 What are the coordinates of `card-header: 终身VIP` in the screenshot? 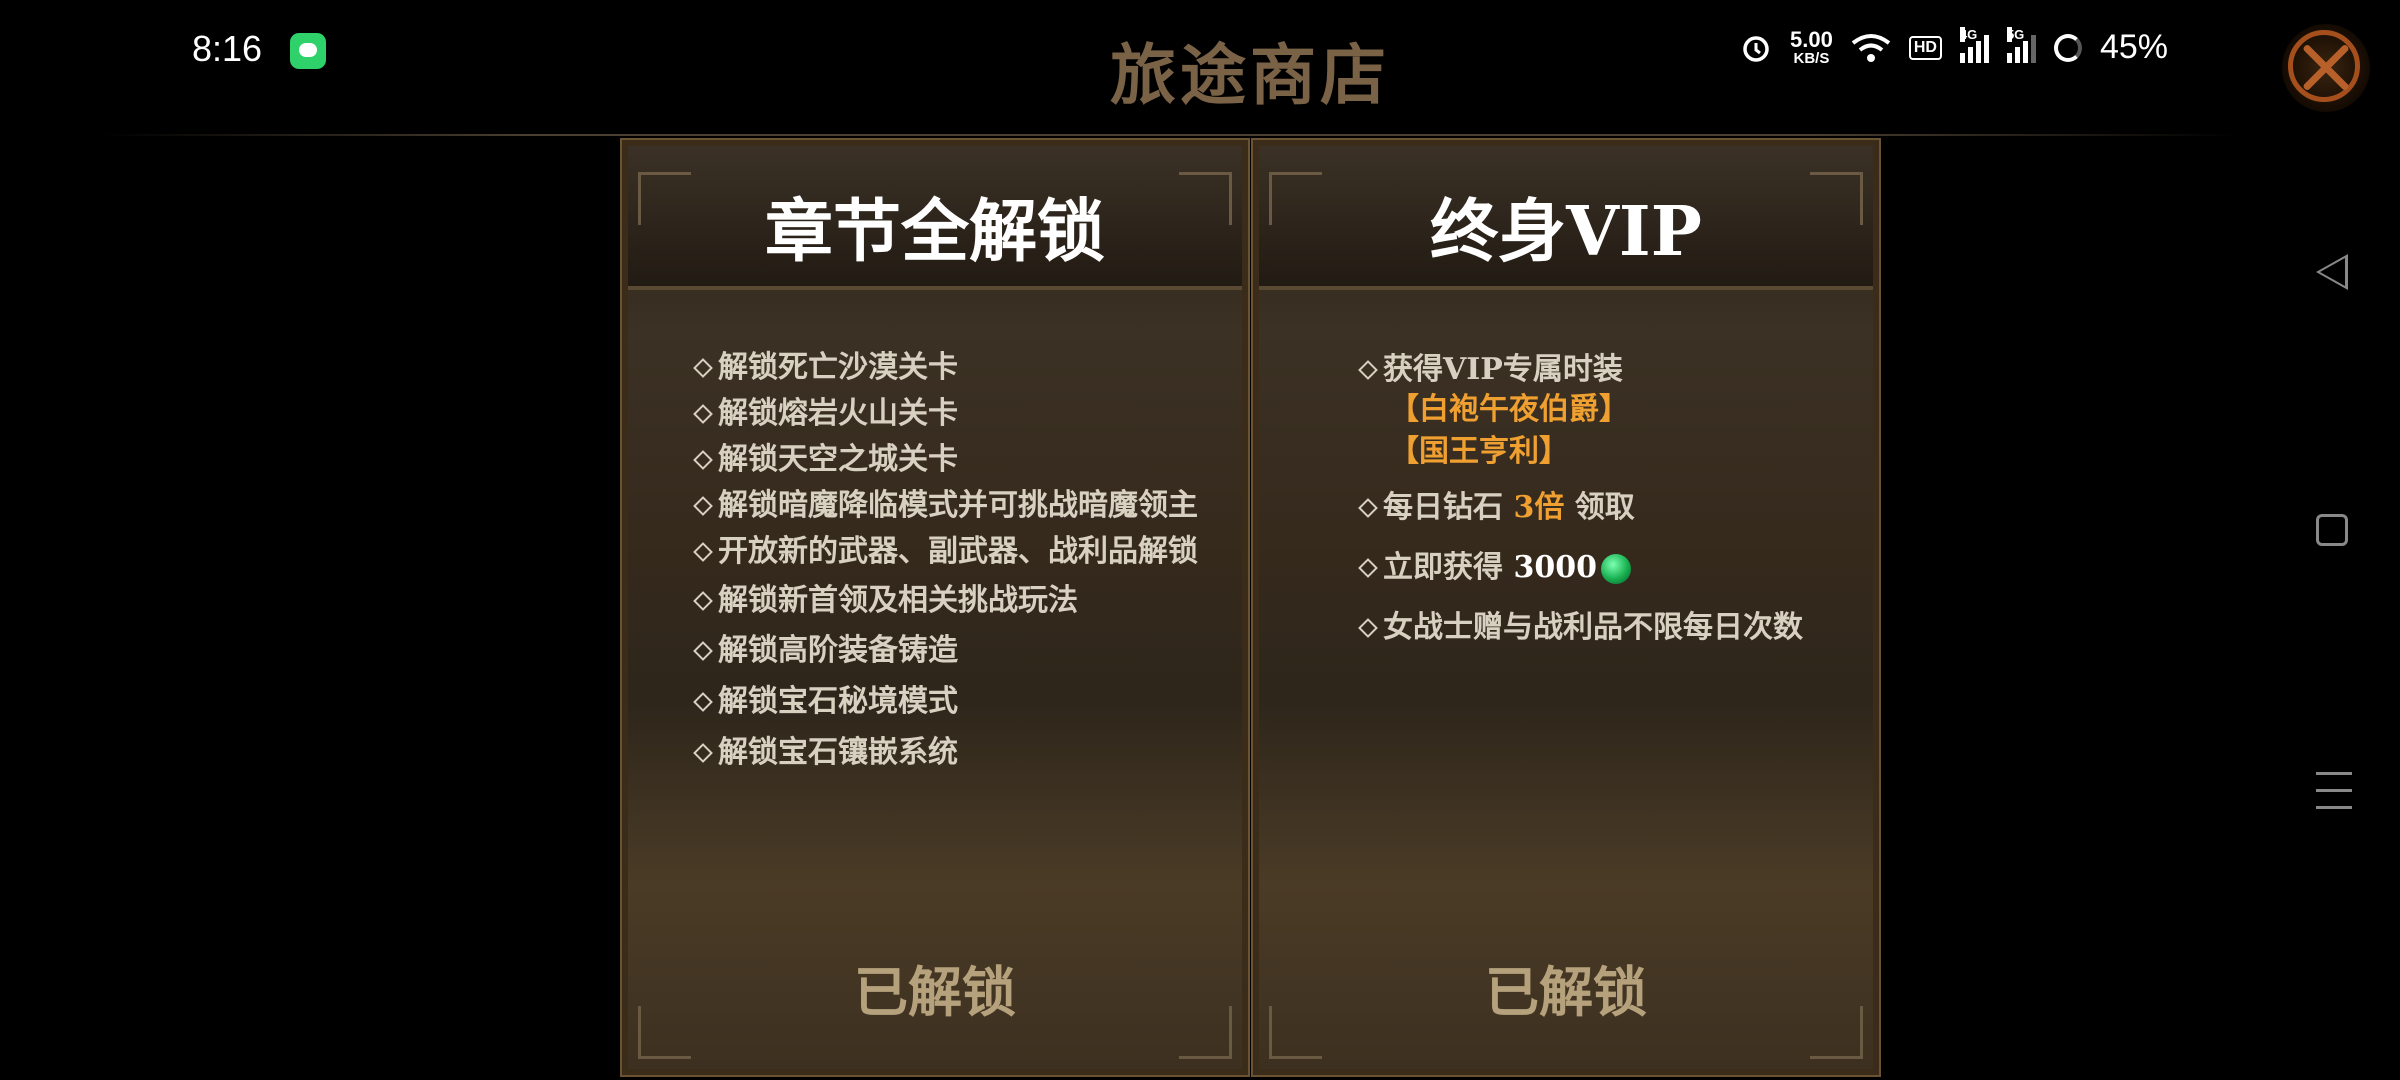 It's located at (1566, 218).